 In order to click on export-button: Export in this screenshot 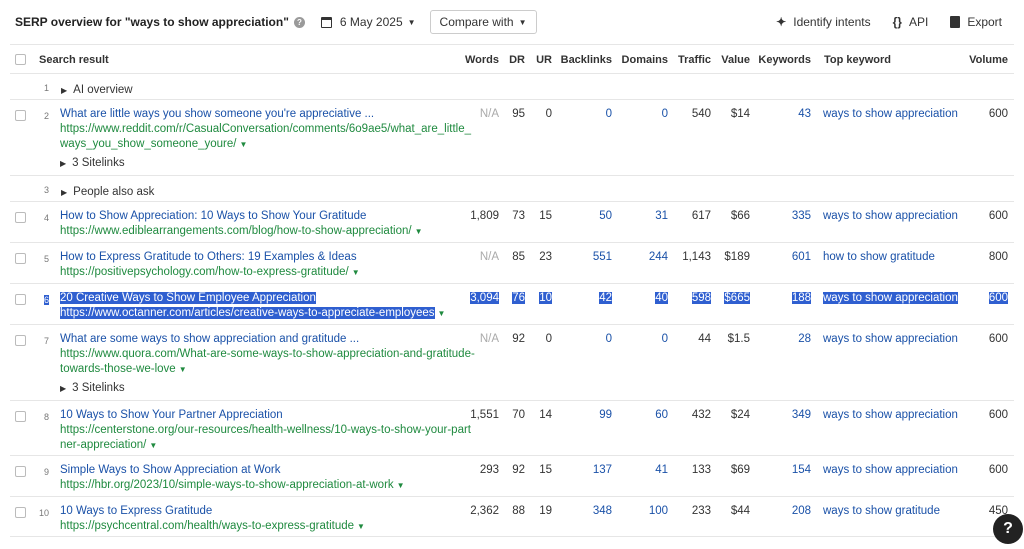, I will do `click(976, 22)`.